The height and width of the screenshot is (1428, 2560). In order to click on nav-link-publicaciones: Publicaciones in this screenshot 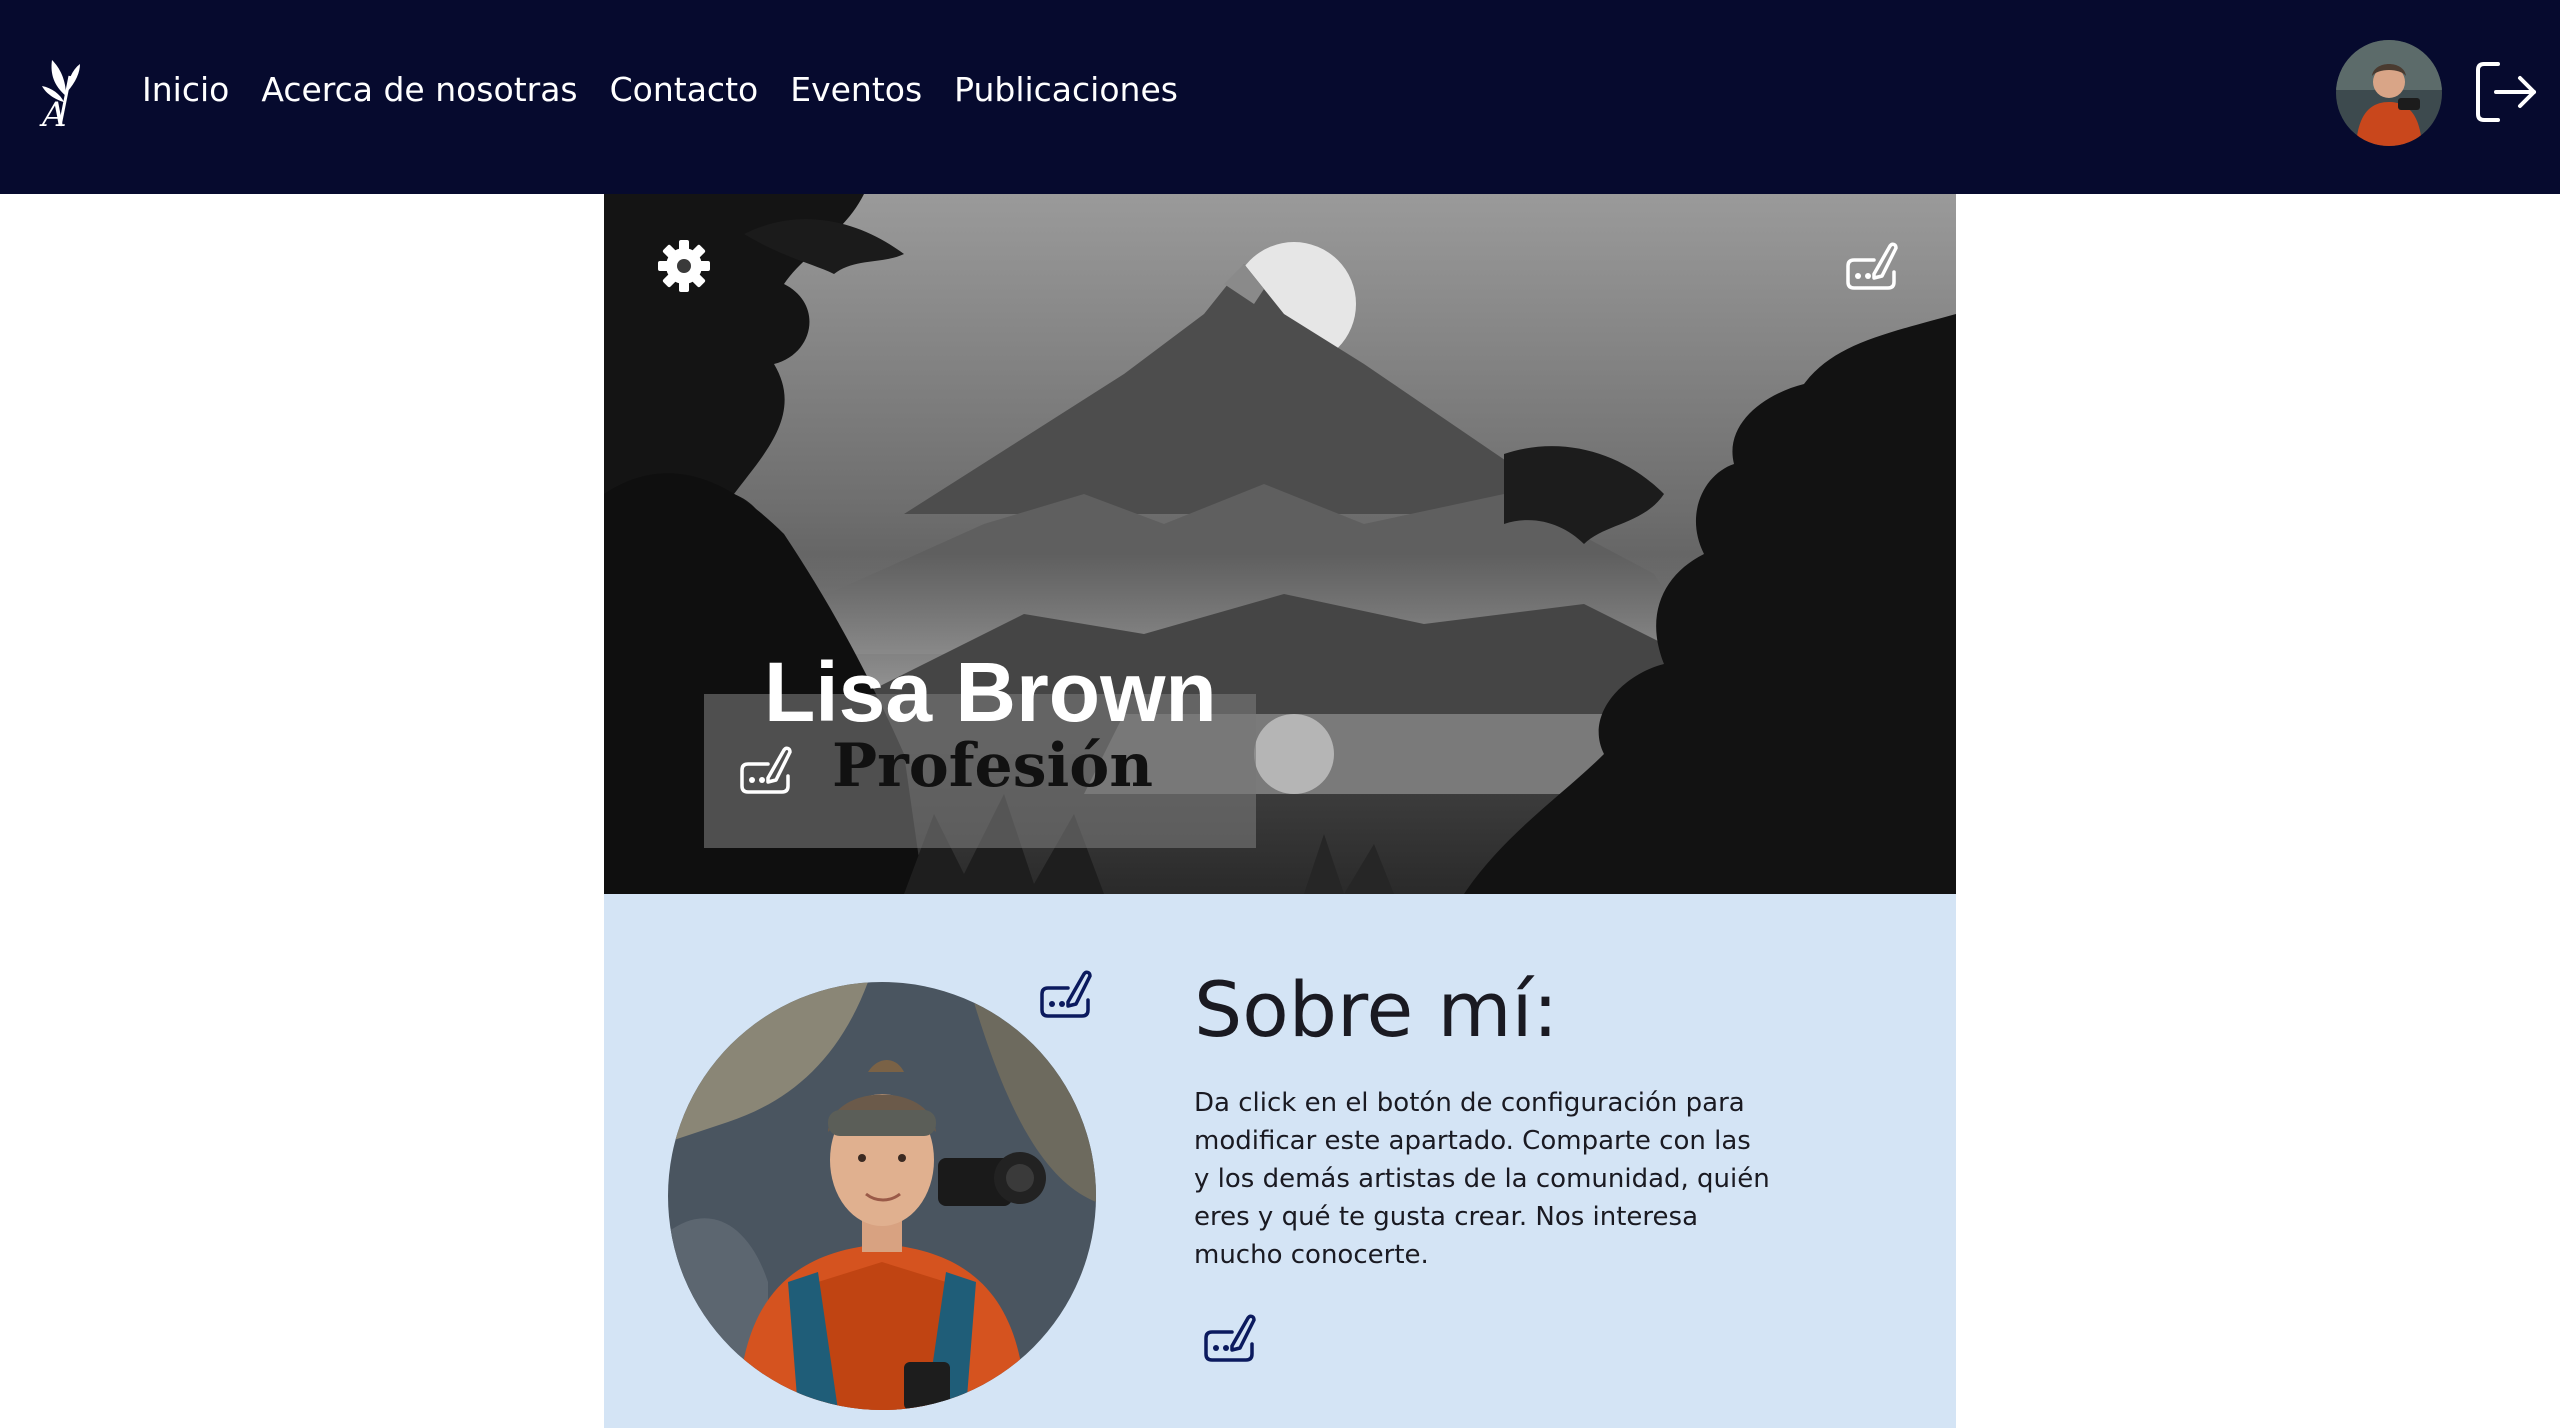, I will do `click(1066, 90)`.